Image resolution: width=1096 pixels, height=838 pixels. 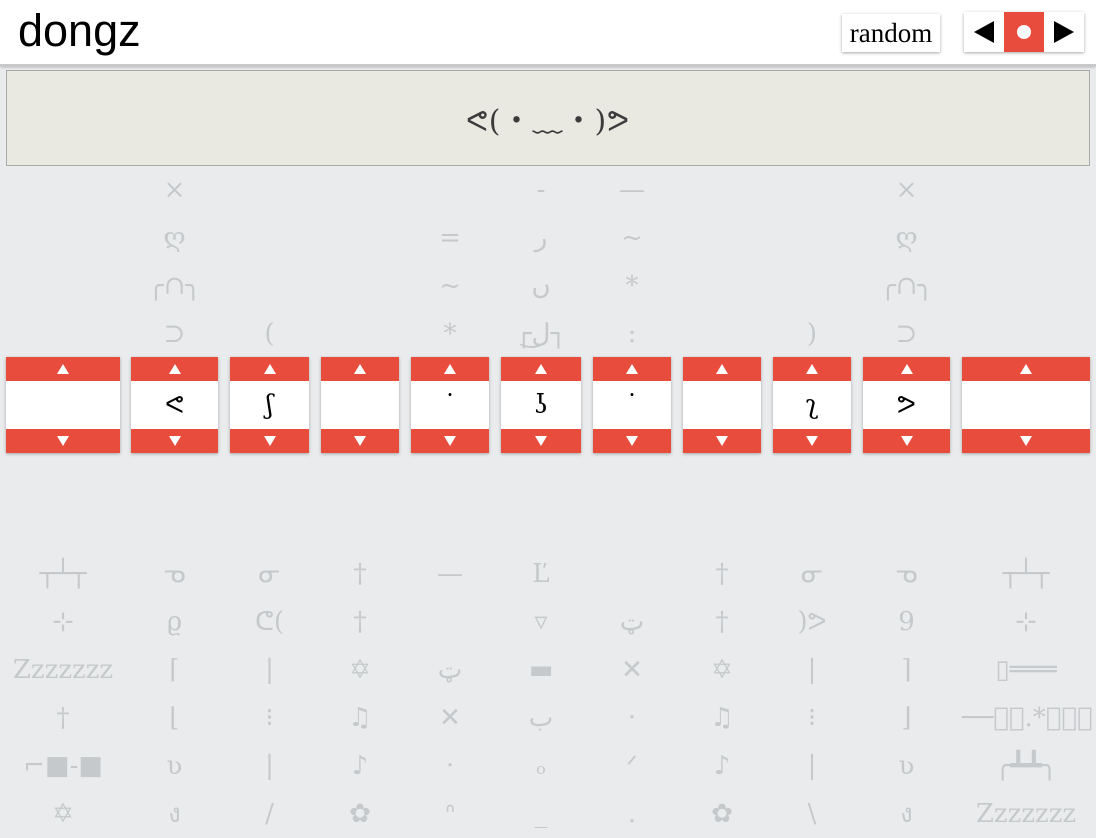 What do you see at coordinates (541, 405) in the screenshot?
I see `slot-value: ʖ` at bounding box center [541, 405].